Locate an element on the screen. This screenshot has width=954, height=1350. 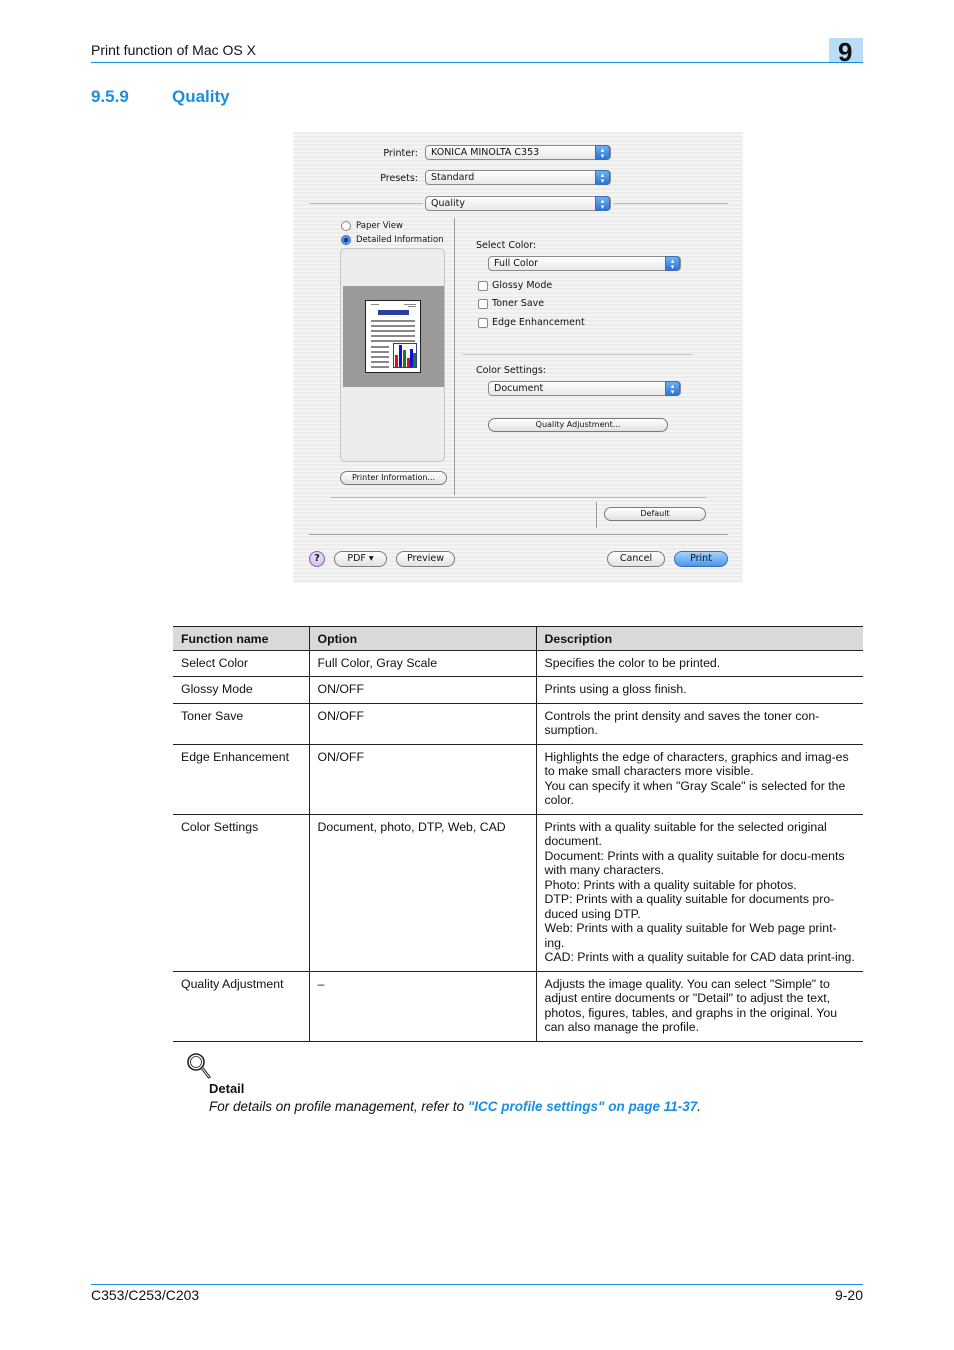
presets-popup: Standard ▴ ▾ is located at coordinates (518, 177).